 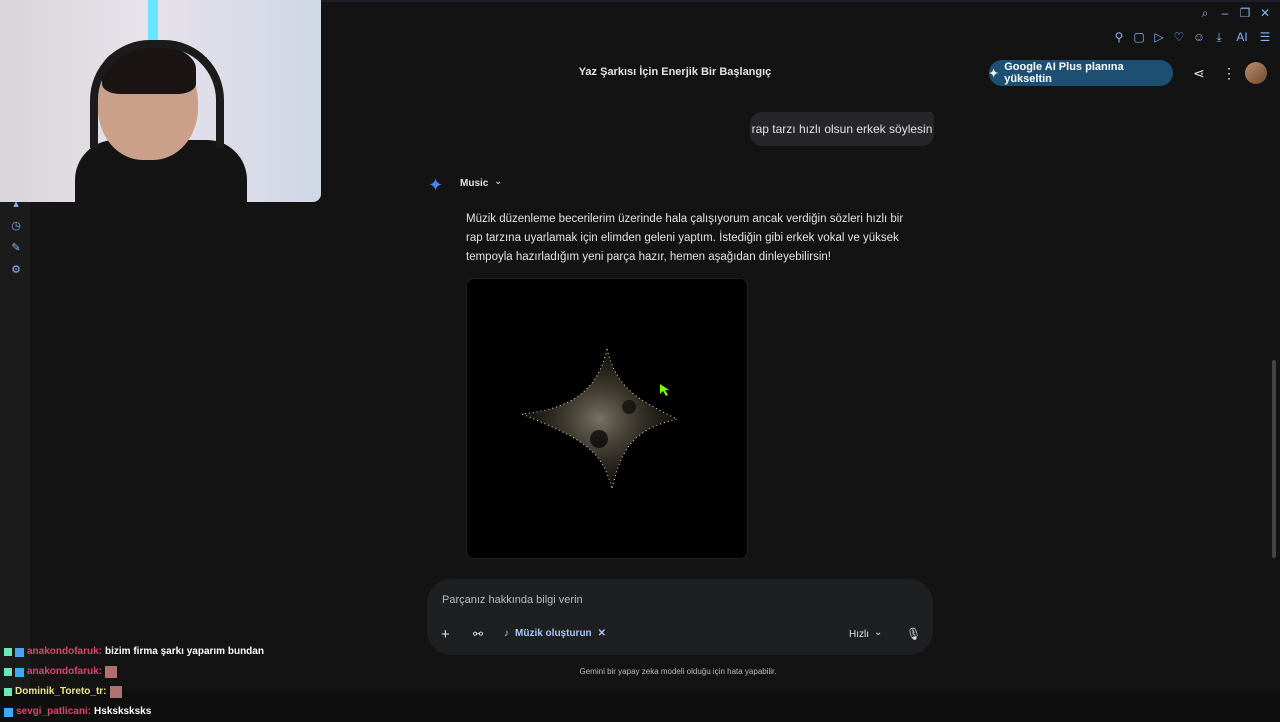 What do you see at coordinates (994, 73) in the screenshot?
I see `sparkle-icon: ✦` at bounding box center [994, 73].